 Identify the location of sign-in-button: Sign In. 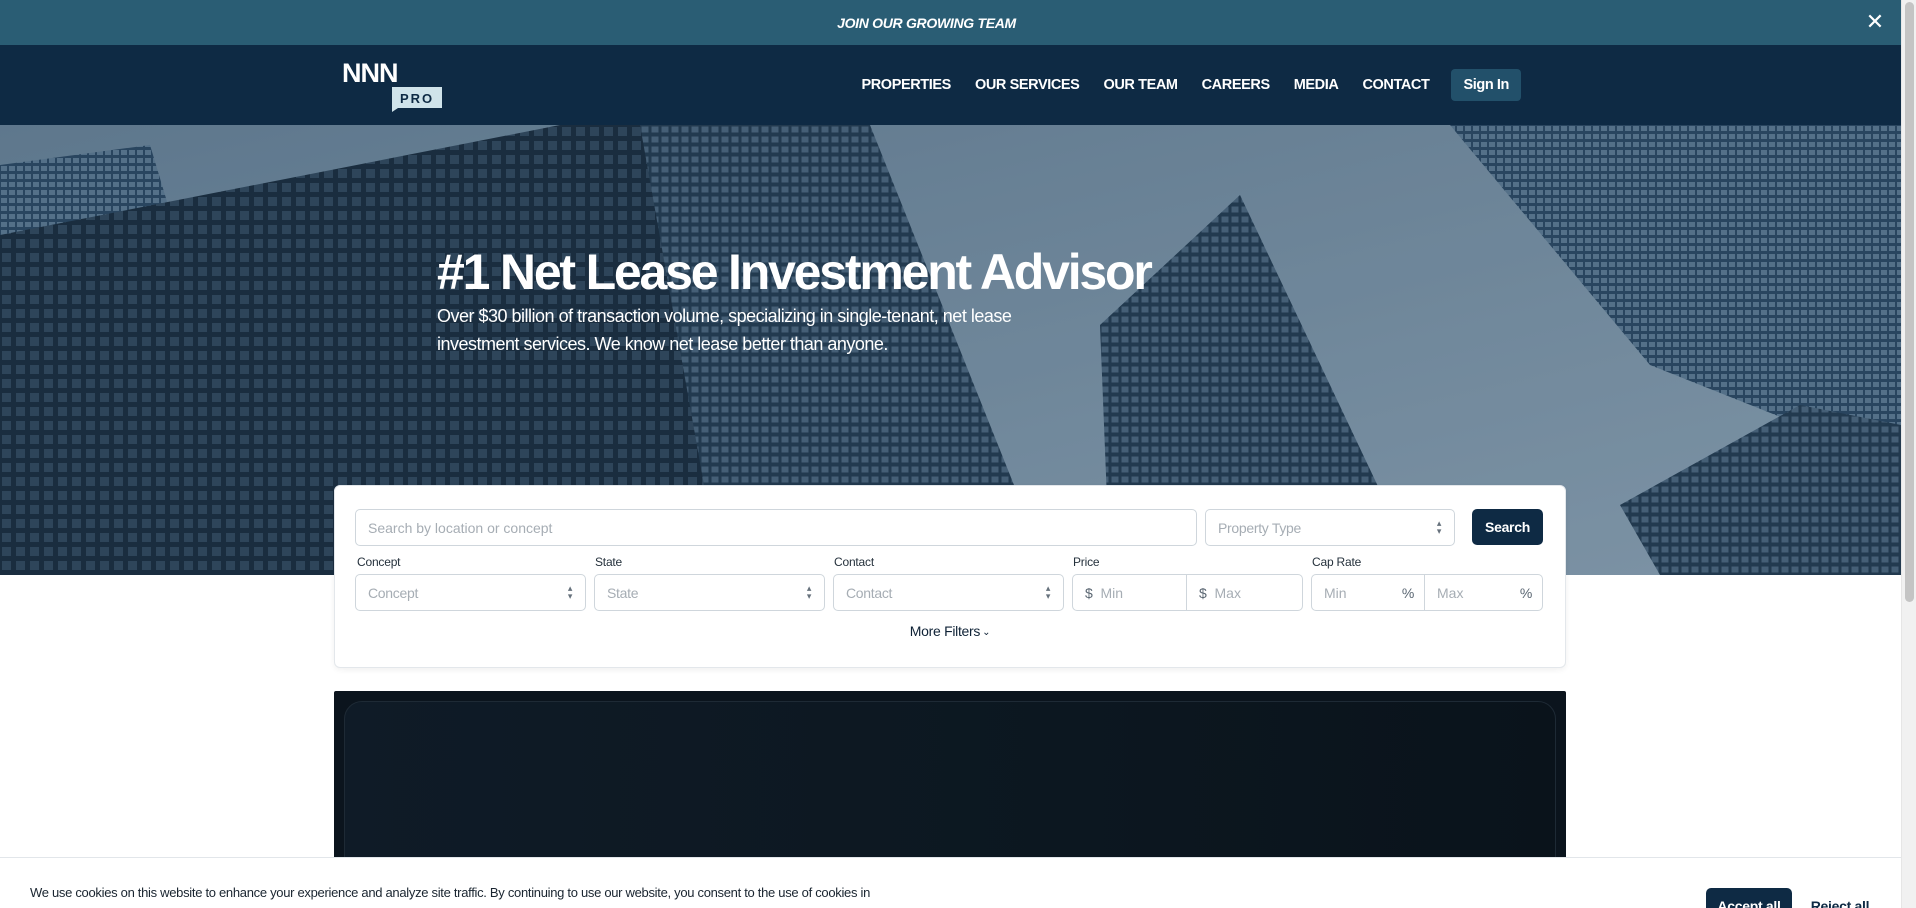
(1486, 85).